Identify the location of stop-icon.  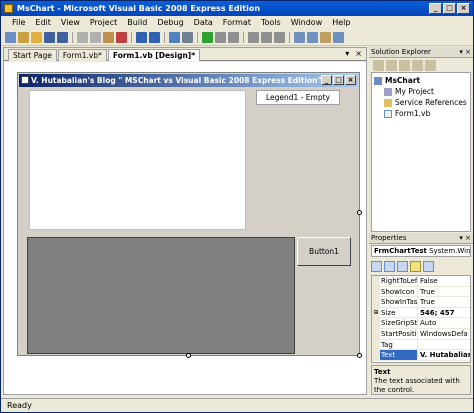
(233, 37).